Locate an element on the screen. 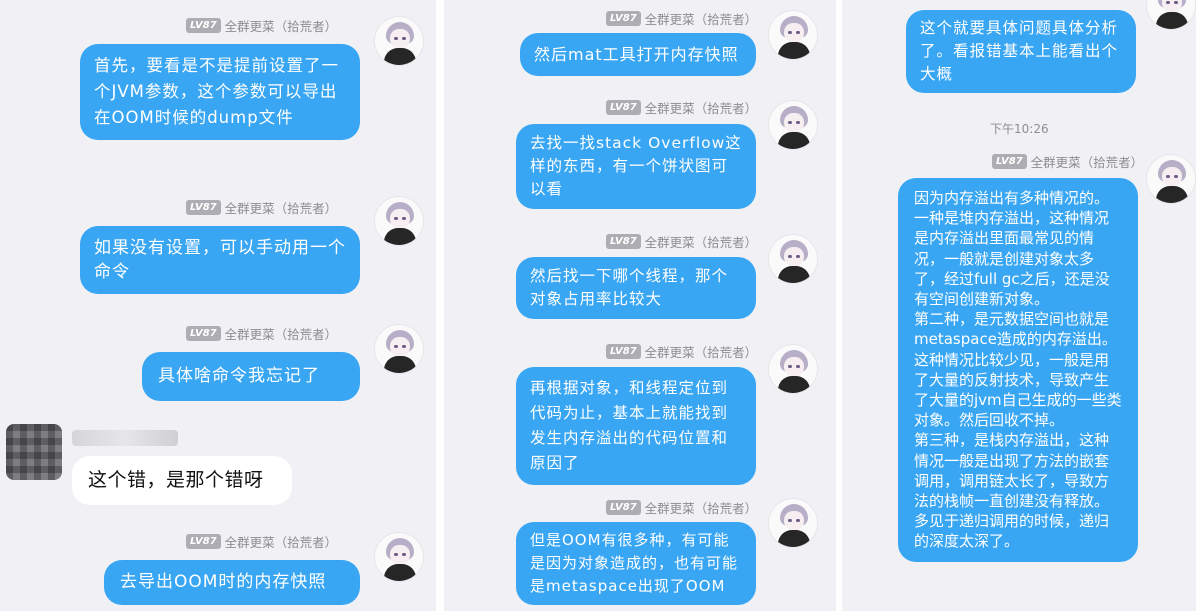 This screenshot has width=1196, height=611. message-bubble: 具体啥命令我忘记了 is located at coordinates (251, 376).